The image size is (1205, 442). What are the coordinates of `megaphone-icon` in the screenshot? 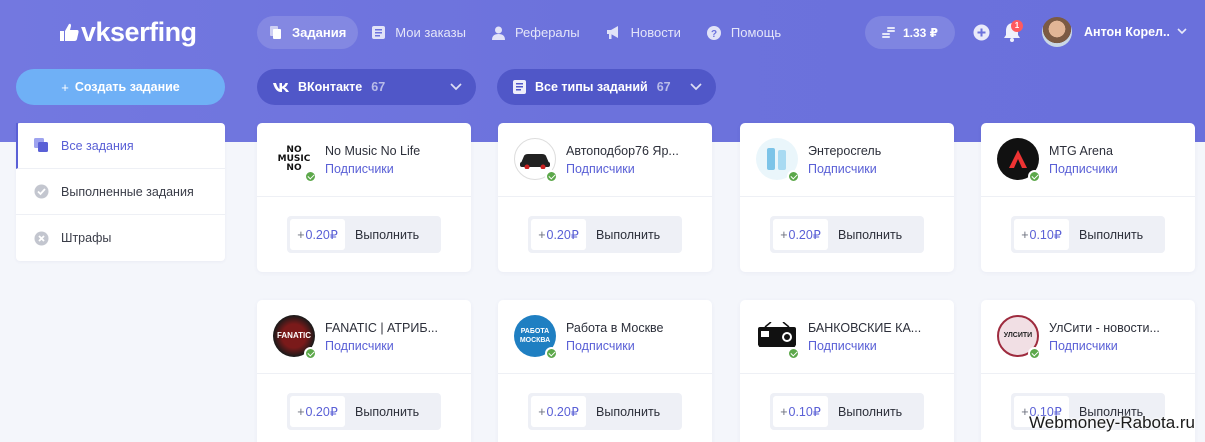 It's located at (612, 32).